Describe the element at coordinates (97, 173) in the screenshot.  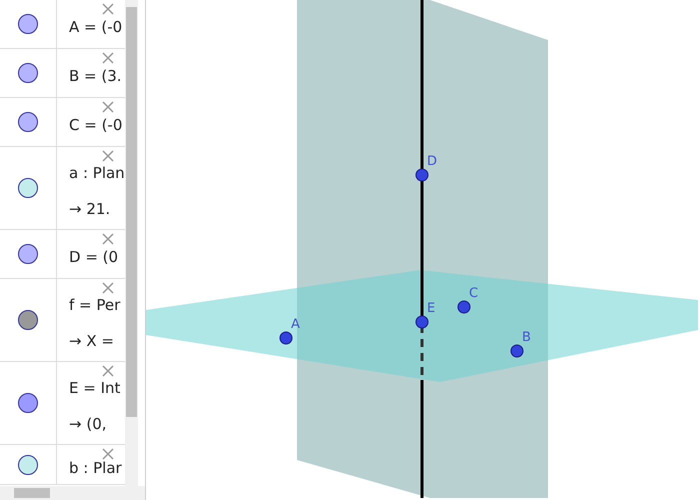
I see `algebra-entry: a : Plan` at that location.